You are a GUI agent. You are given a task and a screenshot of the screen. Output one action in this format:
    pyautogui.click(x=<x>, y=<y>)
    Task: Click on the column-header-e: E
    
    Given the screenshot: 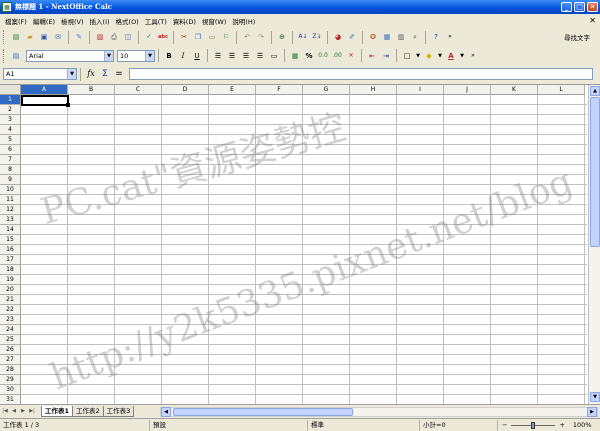 What is the action you would take?
    pyautogui.click(x=232, y=90)
    